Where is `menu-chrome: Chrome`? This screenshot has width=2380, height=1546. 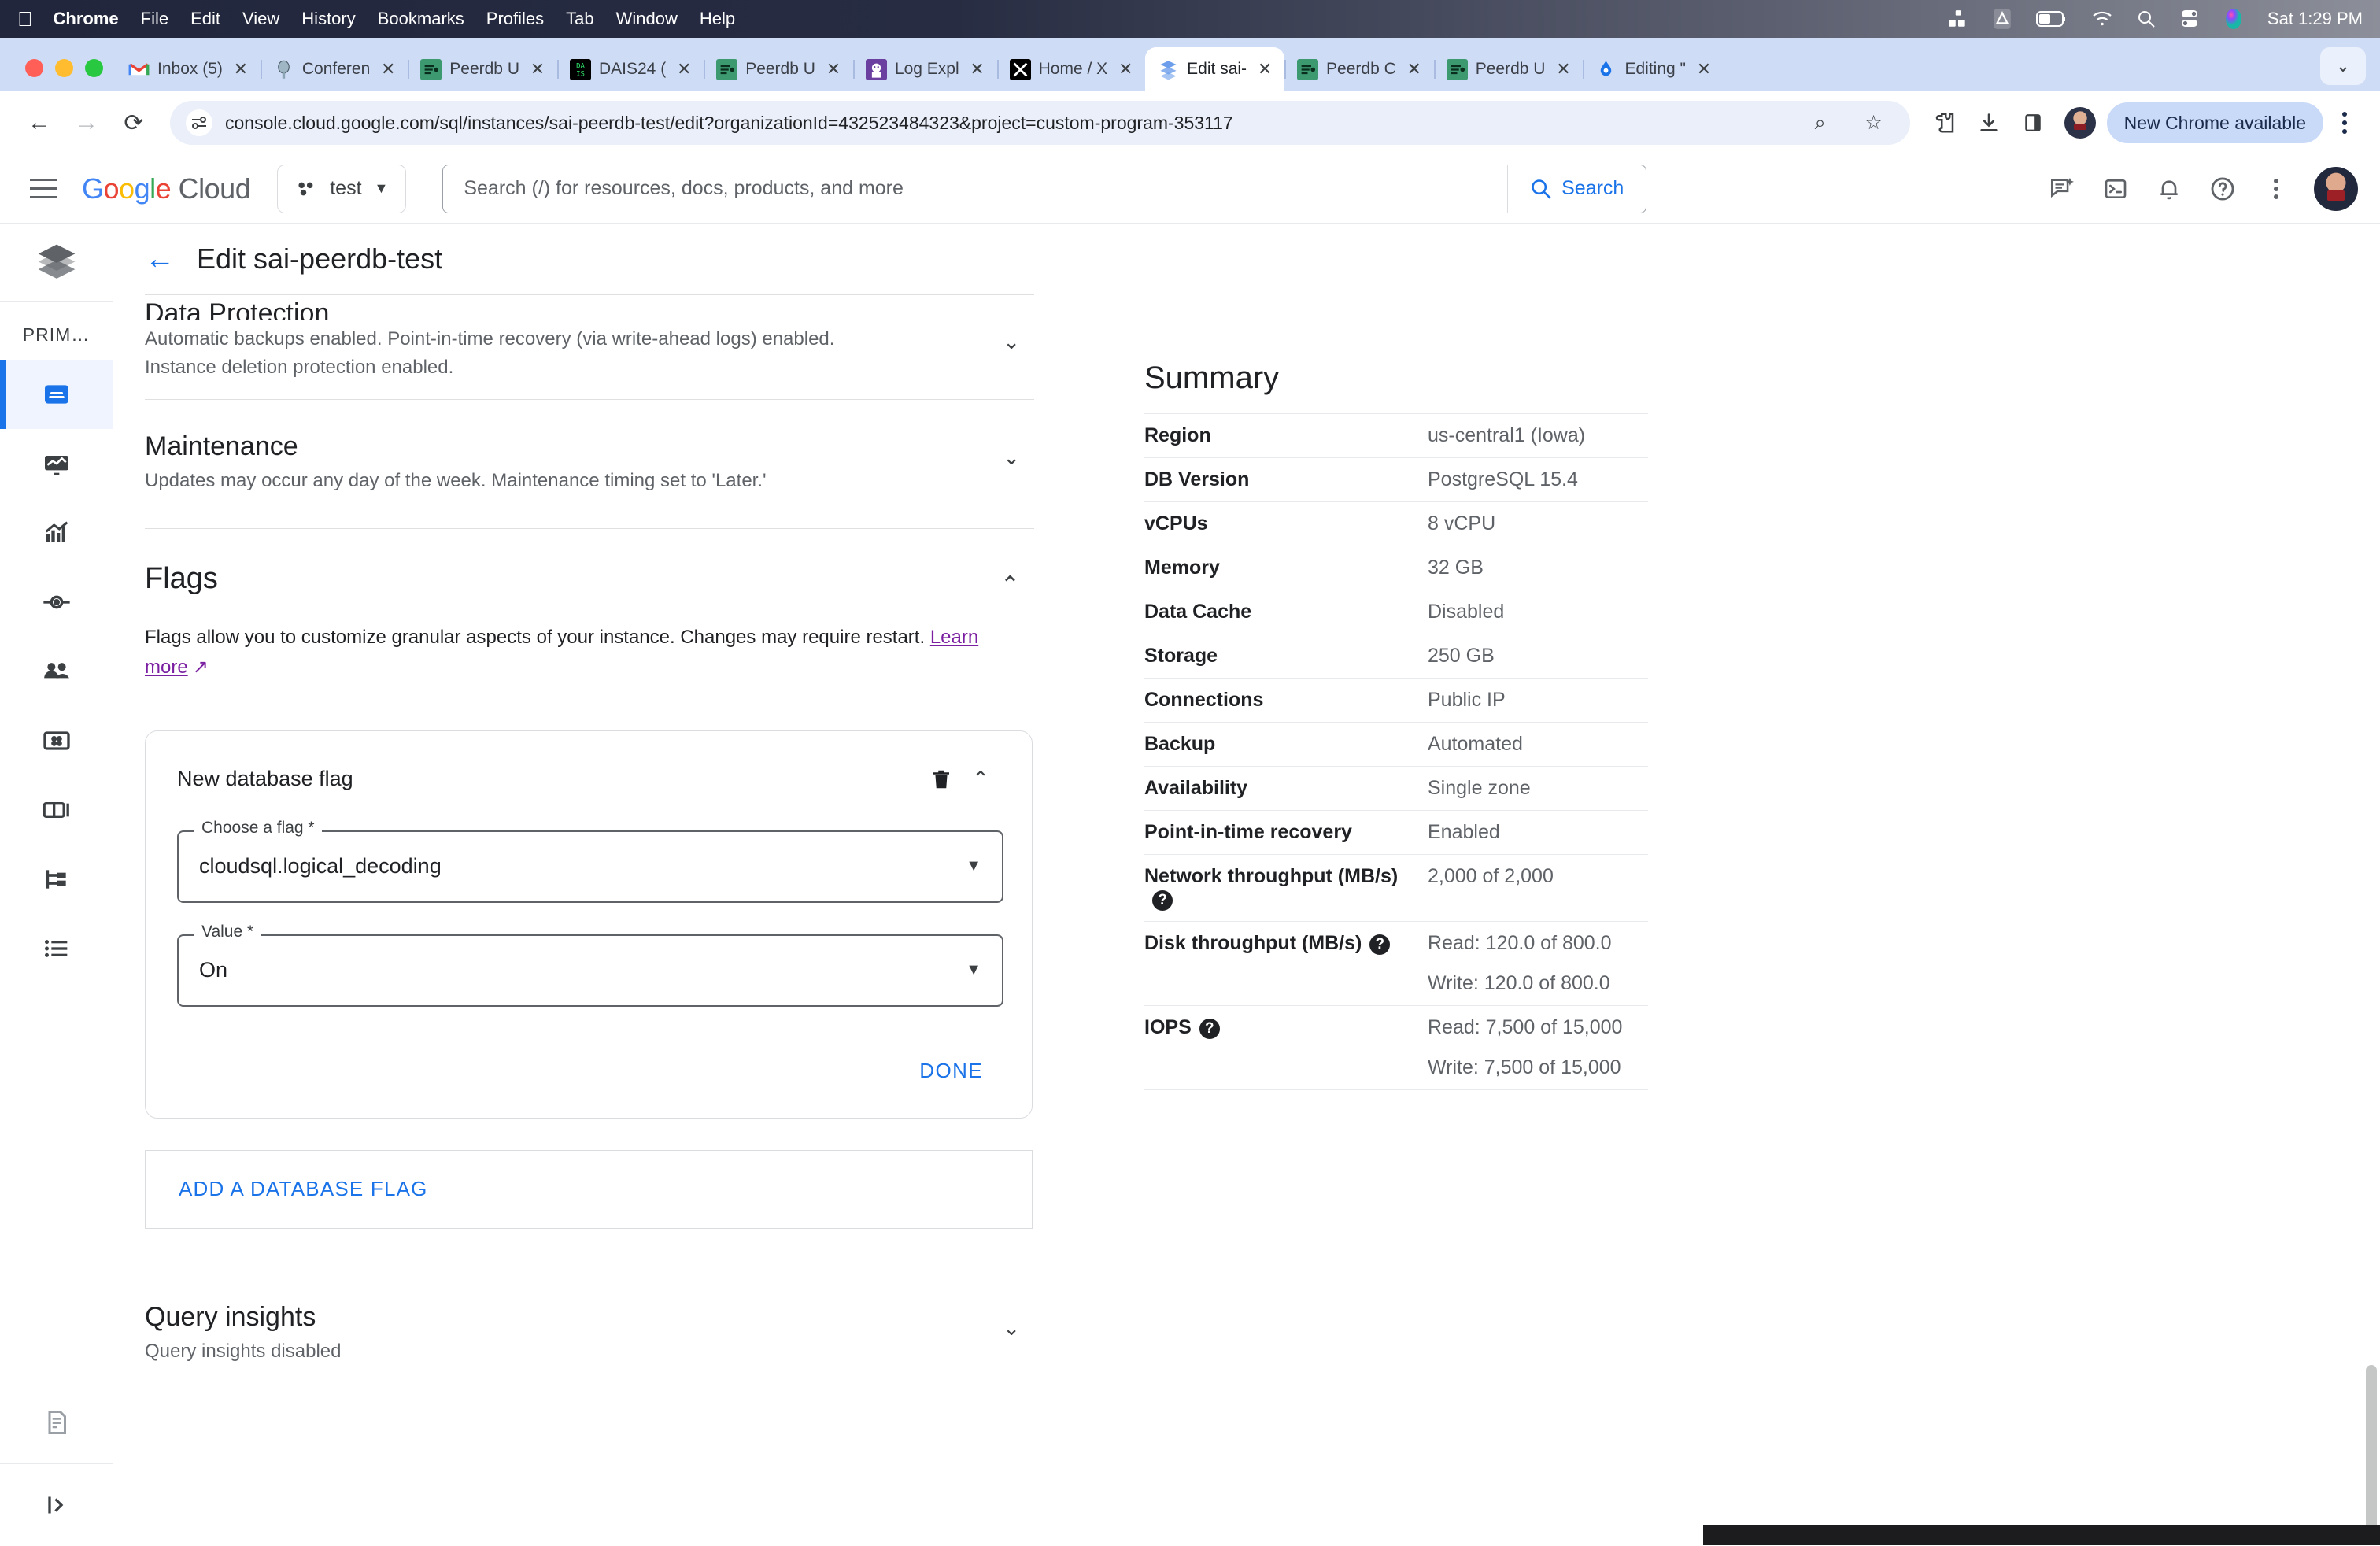 menu-chrome: Chrome is located at coordinates (86, 19).